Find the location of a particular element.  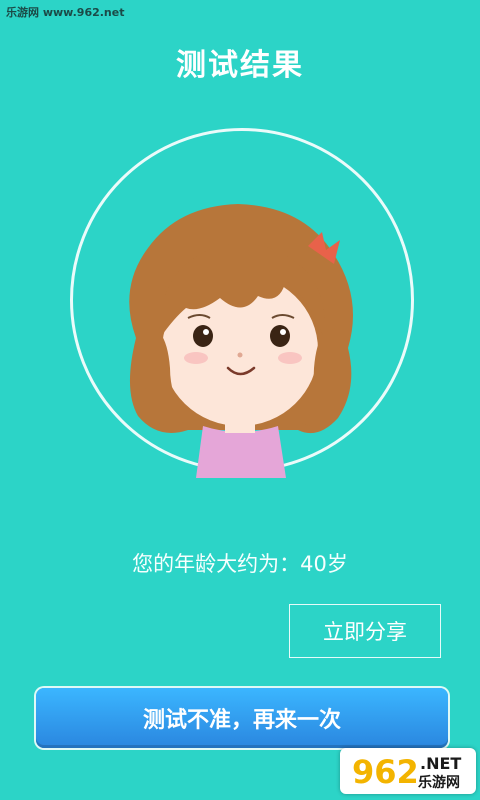

logo-net: .NET is located at coordinates (441, 763).